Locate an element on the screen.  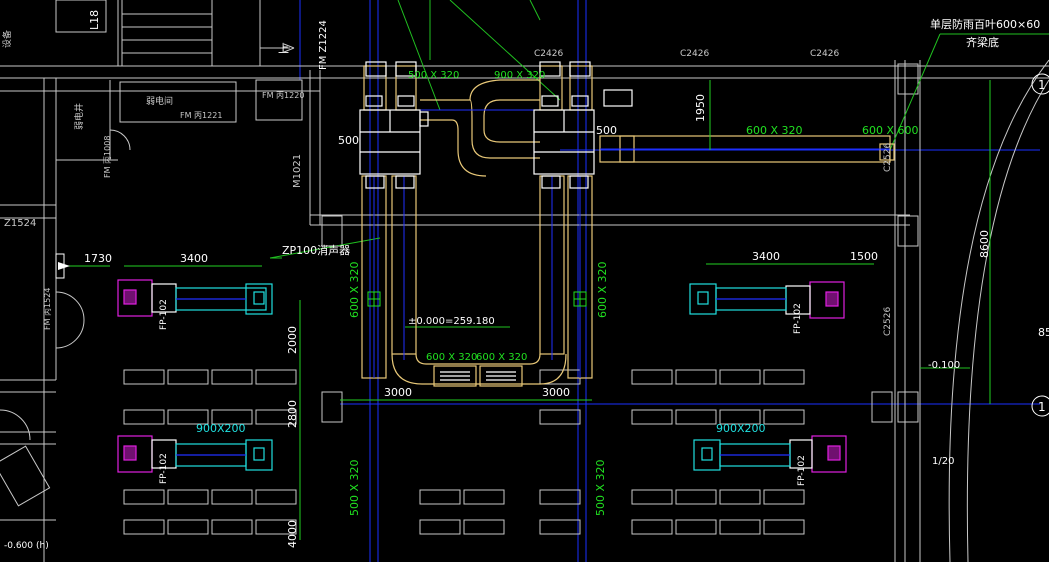
duct-size-bottom-2: 600 X 320 is located at coordinates (501, 357).